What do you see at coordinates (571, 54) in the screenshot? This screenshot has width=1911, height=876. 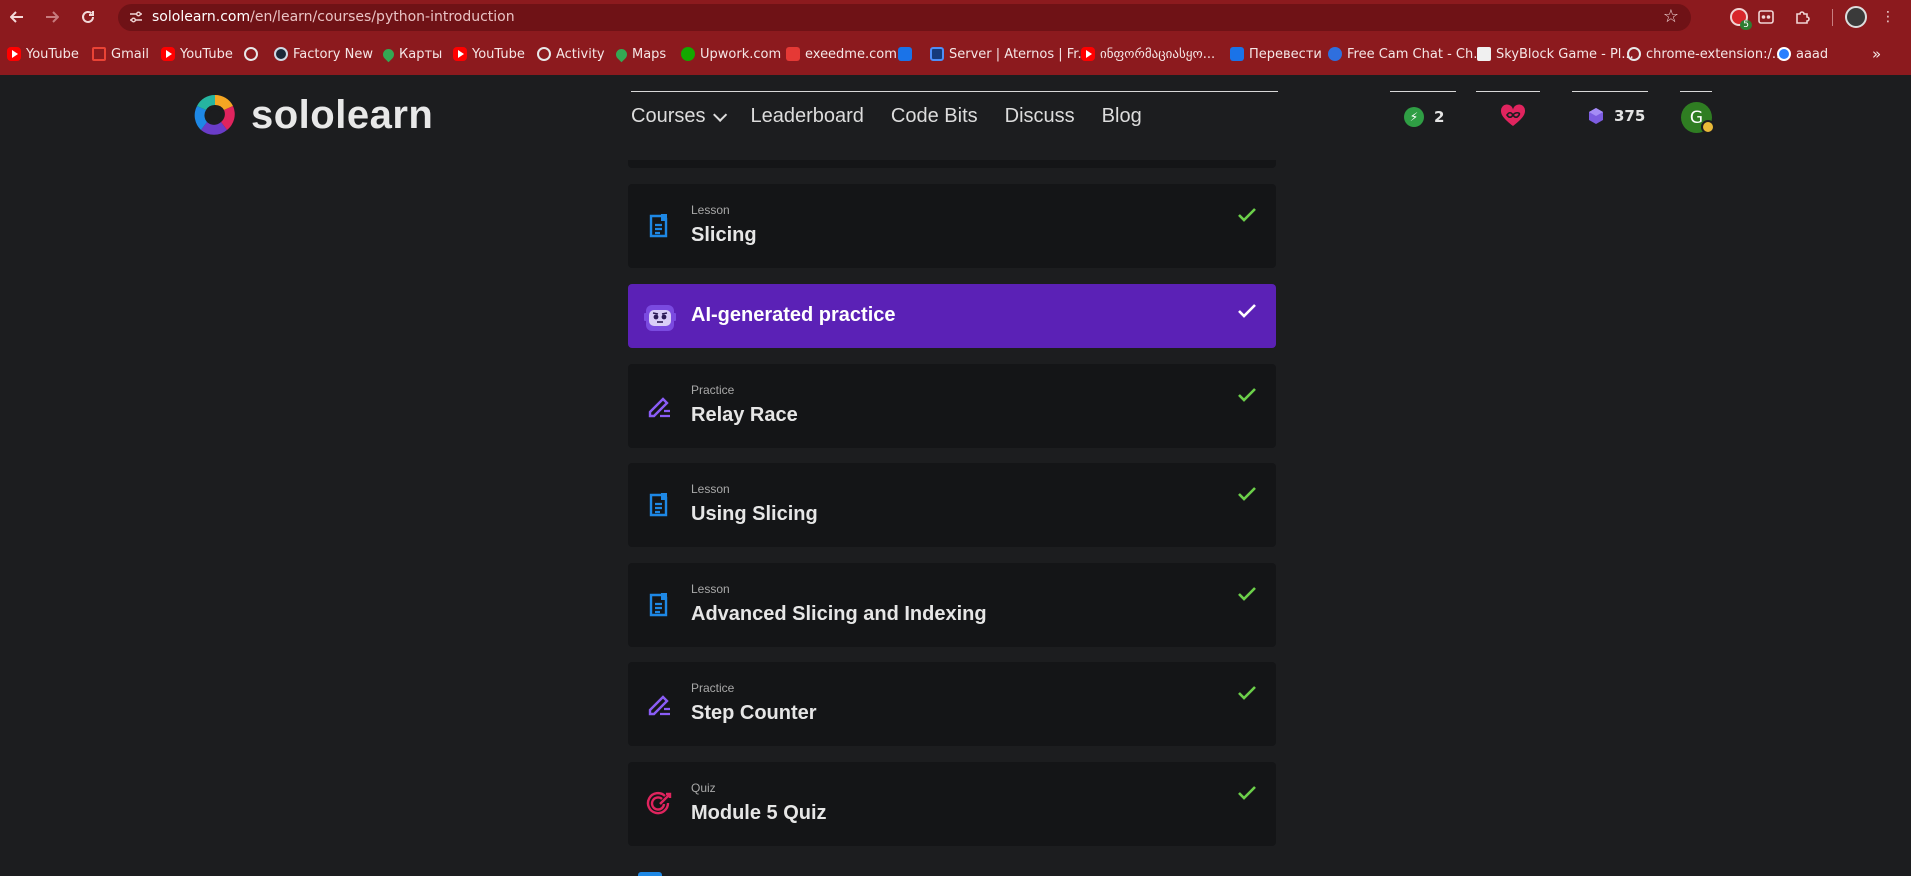 I see `bookmark-item: Activity` at bounding box center [571, 54].